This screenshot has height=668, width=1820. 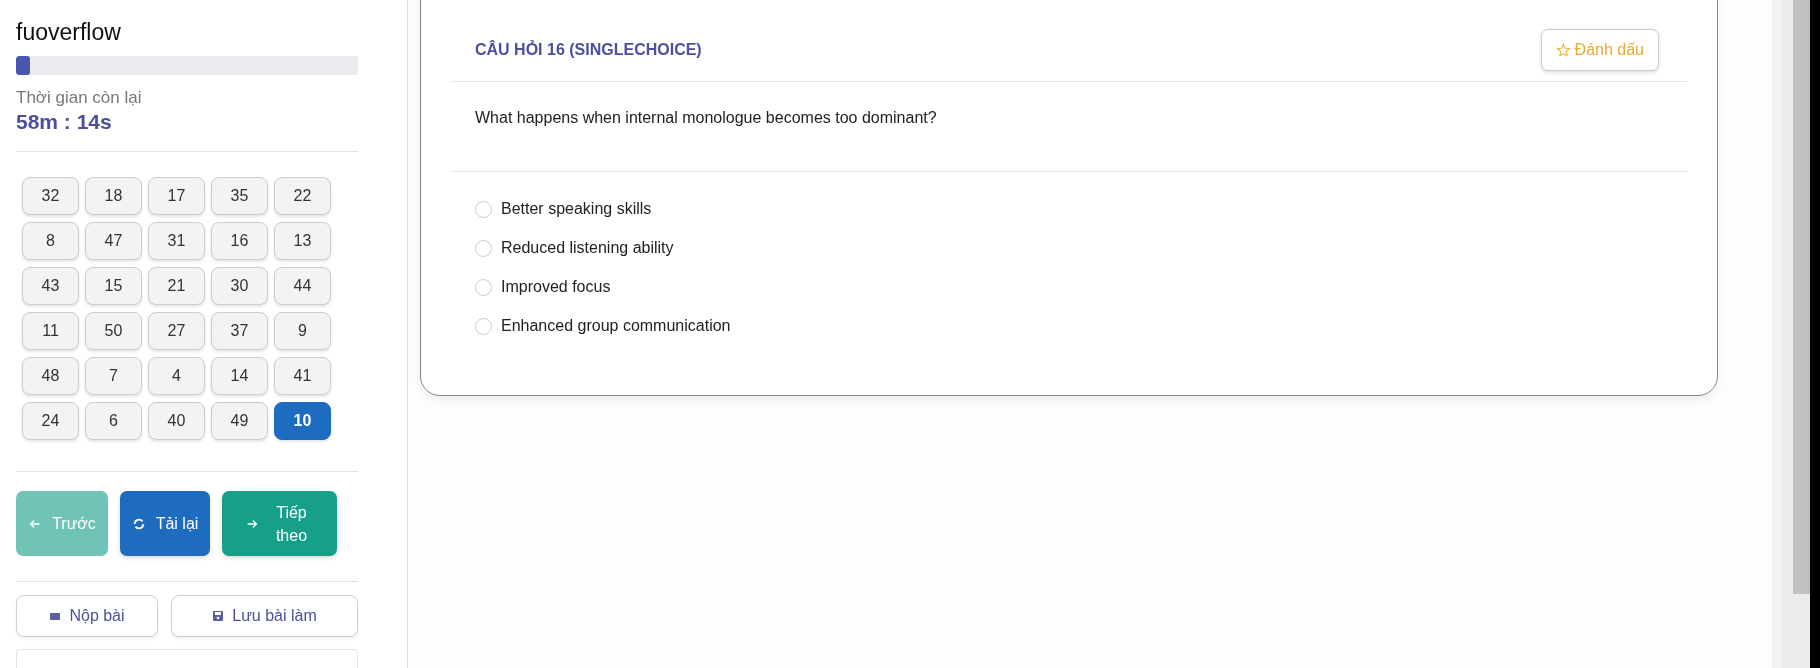 I want to click on question-number-button: 35, so click(x=239, y=196).